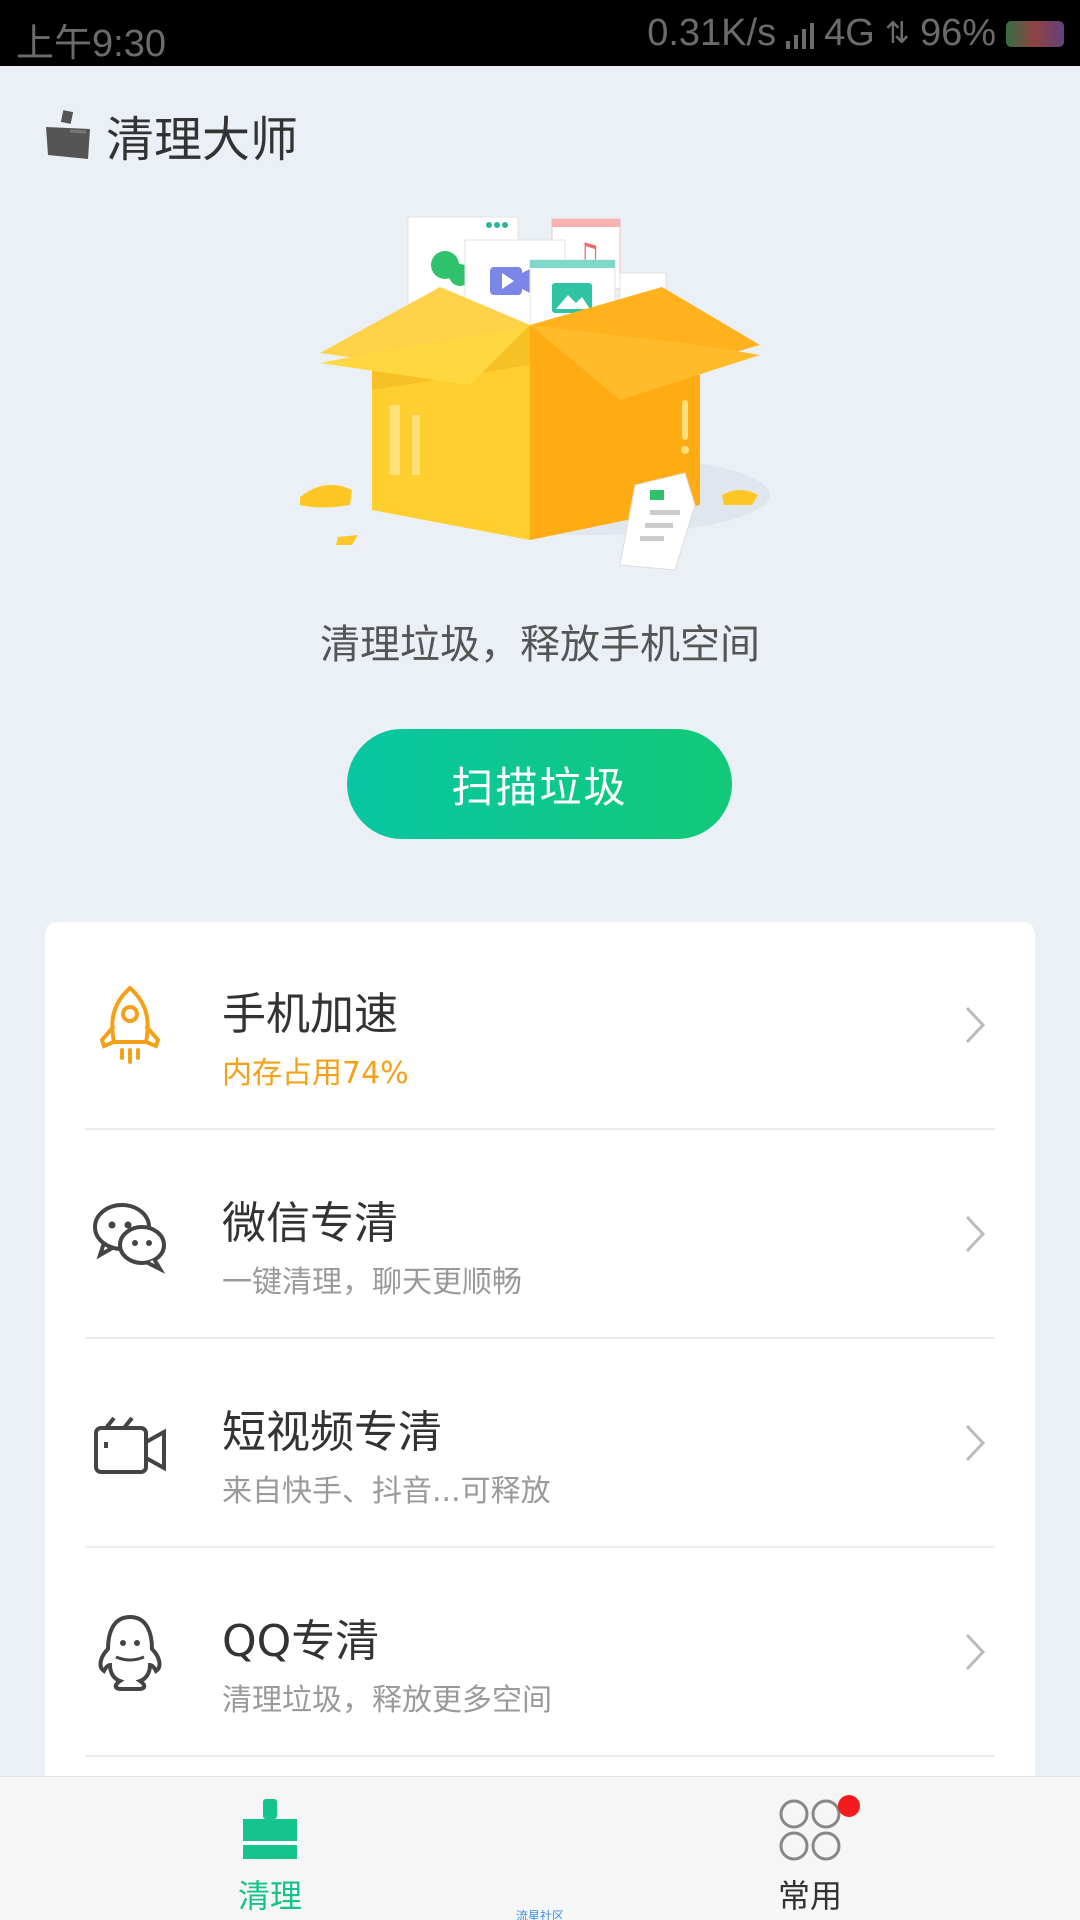  Describe the element at coordinates (310, 1014) in the screenshot. I see `item-title: 手机加速` at that location.